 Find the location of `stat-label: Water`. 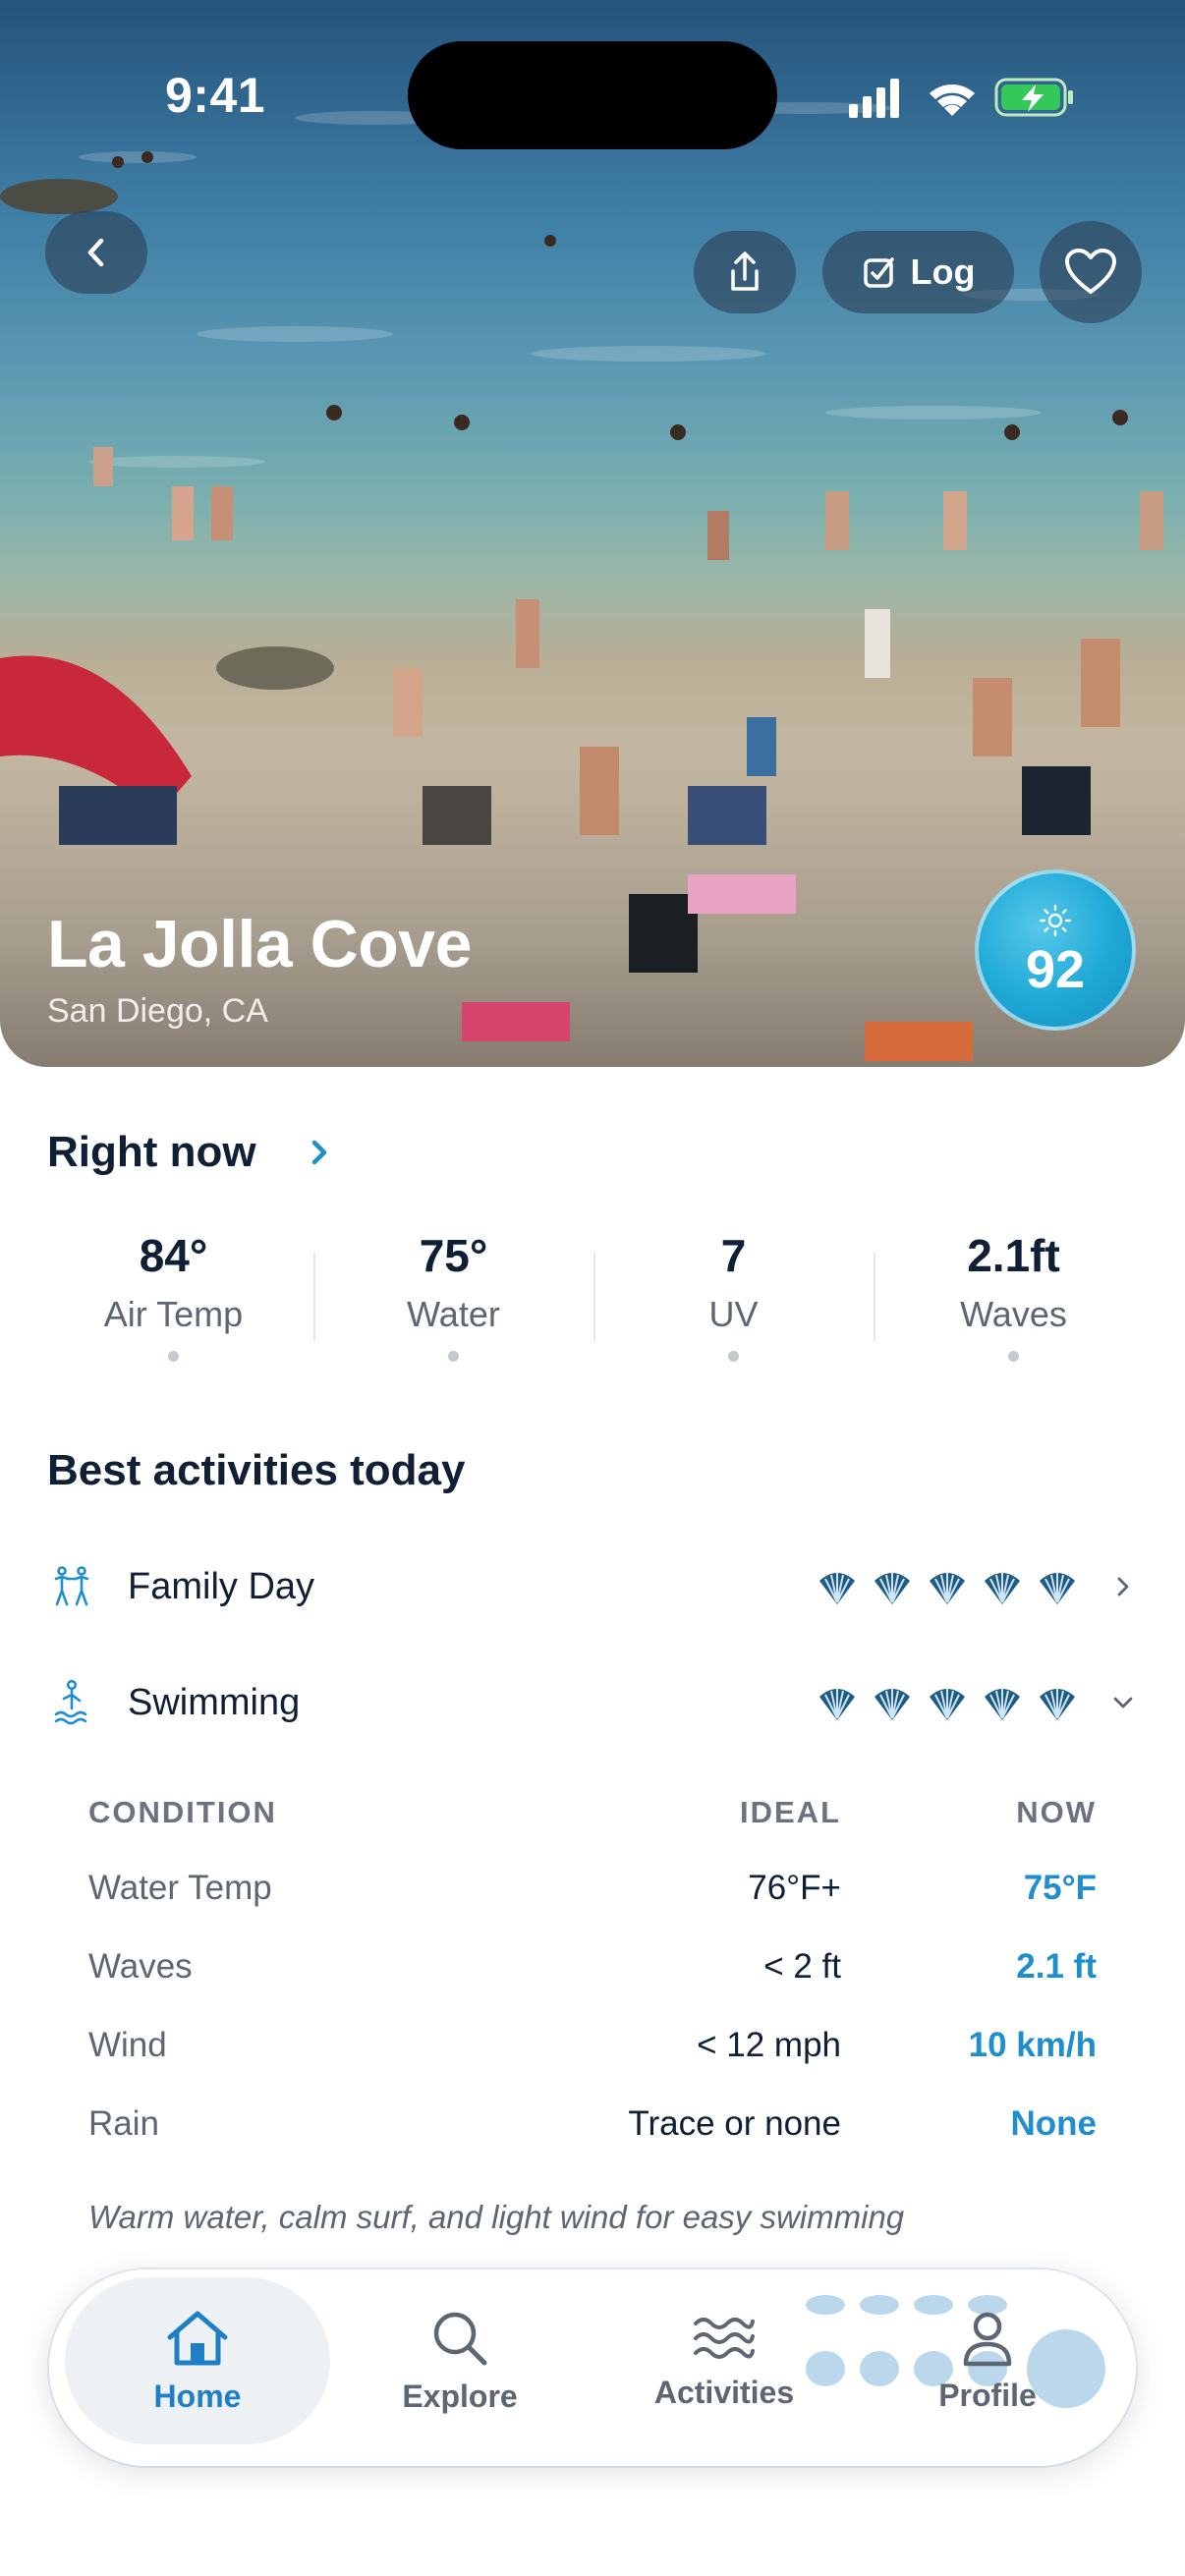

stat-label: Water is located at coordinates (454, 1314).